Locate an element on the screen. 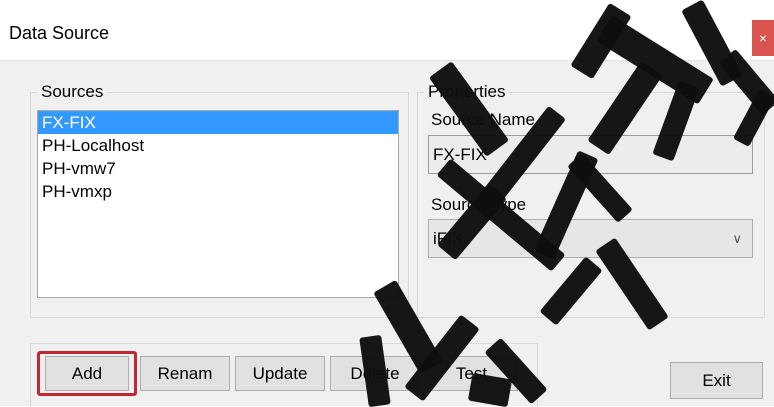 The height and width of the screenshot is (407, 774). list-item: FX-FIX is located at coordinates (218, 122).